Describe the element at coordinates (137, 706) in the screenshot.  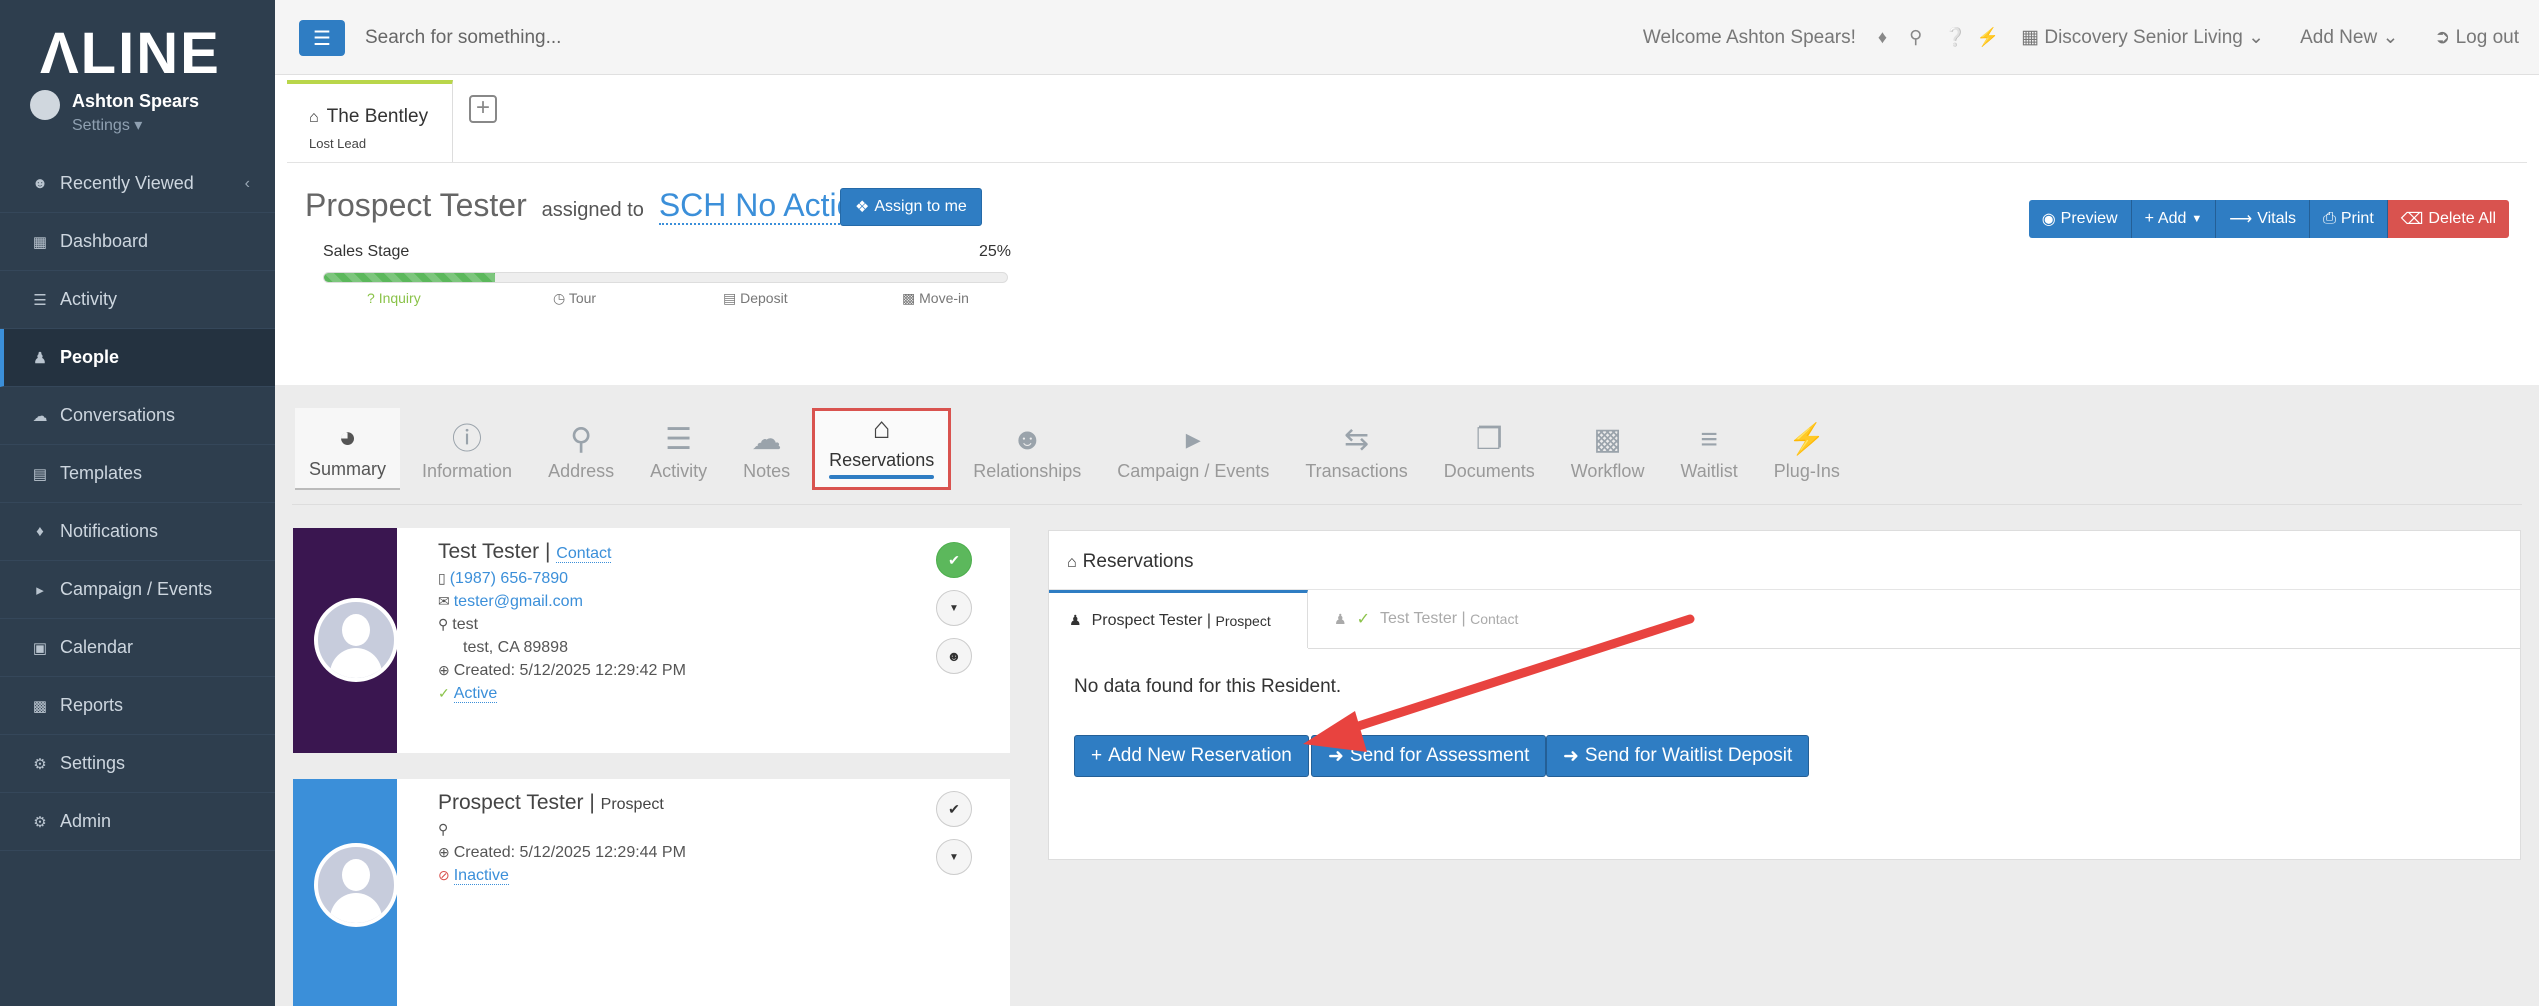
I see `sidebar-item-reports: ▩ Reports` at that location.